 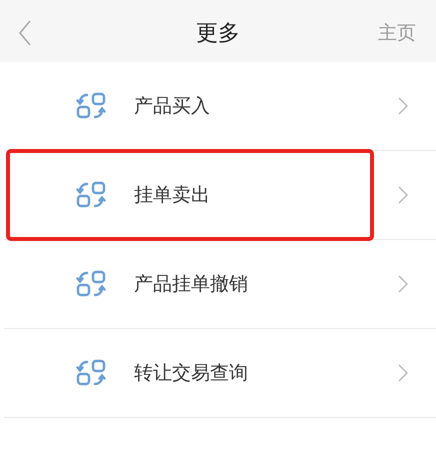 What do you see at coordinates (191, 373) in the screenshot?
I see `item-label: 转让交易查询` at bounding box center [191, 373].